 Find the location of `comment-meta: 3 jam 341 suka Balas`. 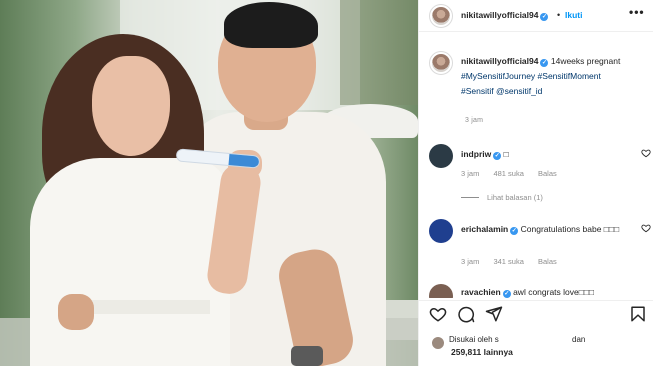

comment-meta: 3 jam 341 suka Balas is located at coordinates (515, 261).